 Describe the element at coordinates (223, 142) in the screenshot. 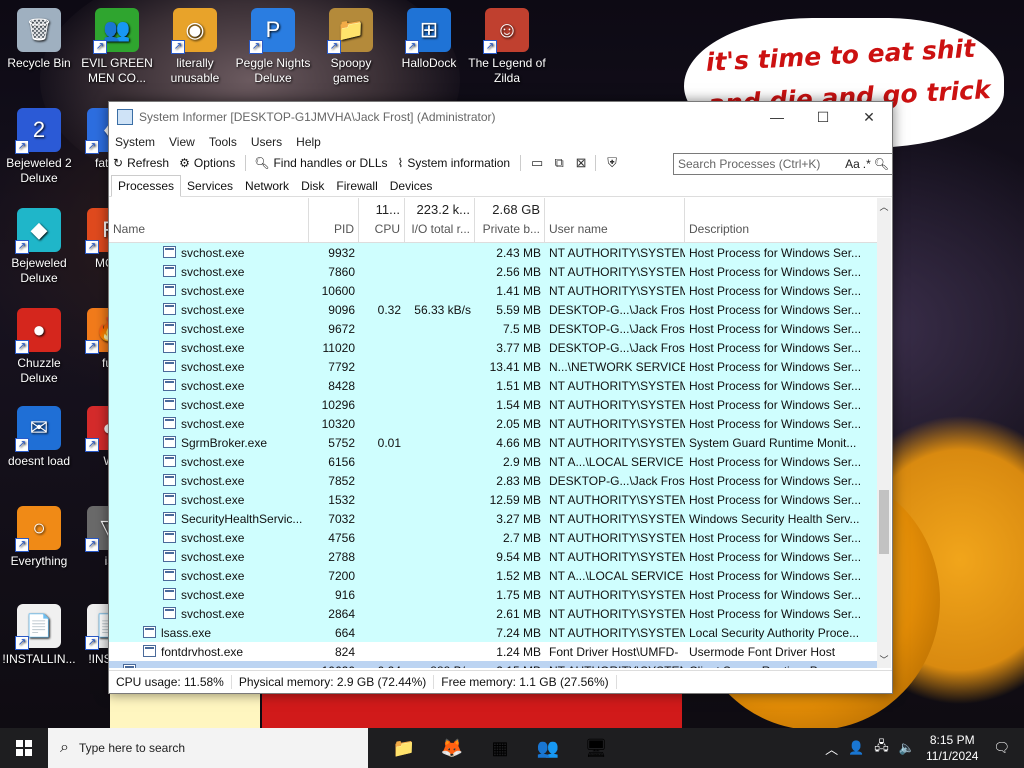

I see `menu-tools: Tools` at that location.